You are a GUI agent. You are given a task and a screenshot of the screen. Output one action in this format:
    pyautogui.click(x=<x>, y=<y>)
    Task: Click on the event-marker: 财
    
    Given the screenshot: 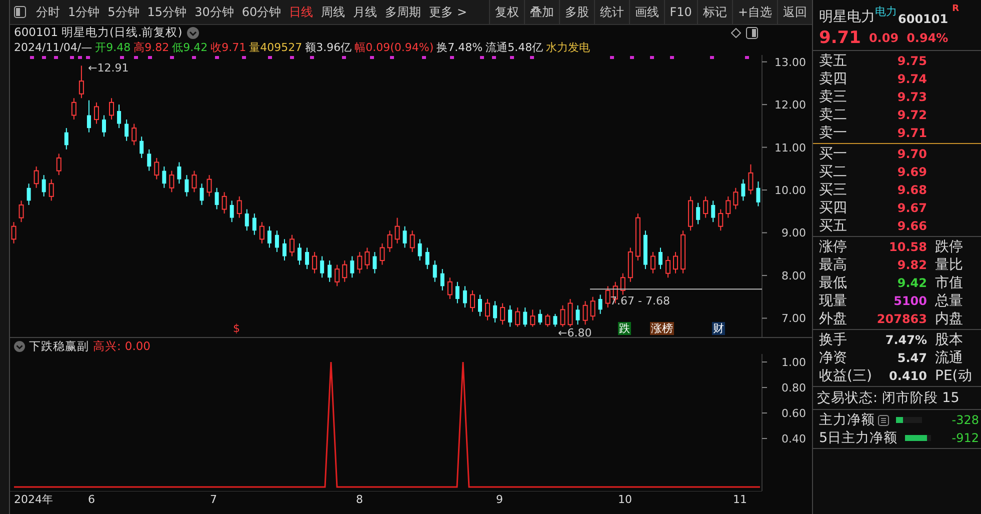 What is the action you would take?
    pyautogui.click(x=718, y=328)
    